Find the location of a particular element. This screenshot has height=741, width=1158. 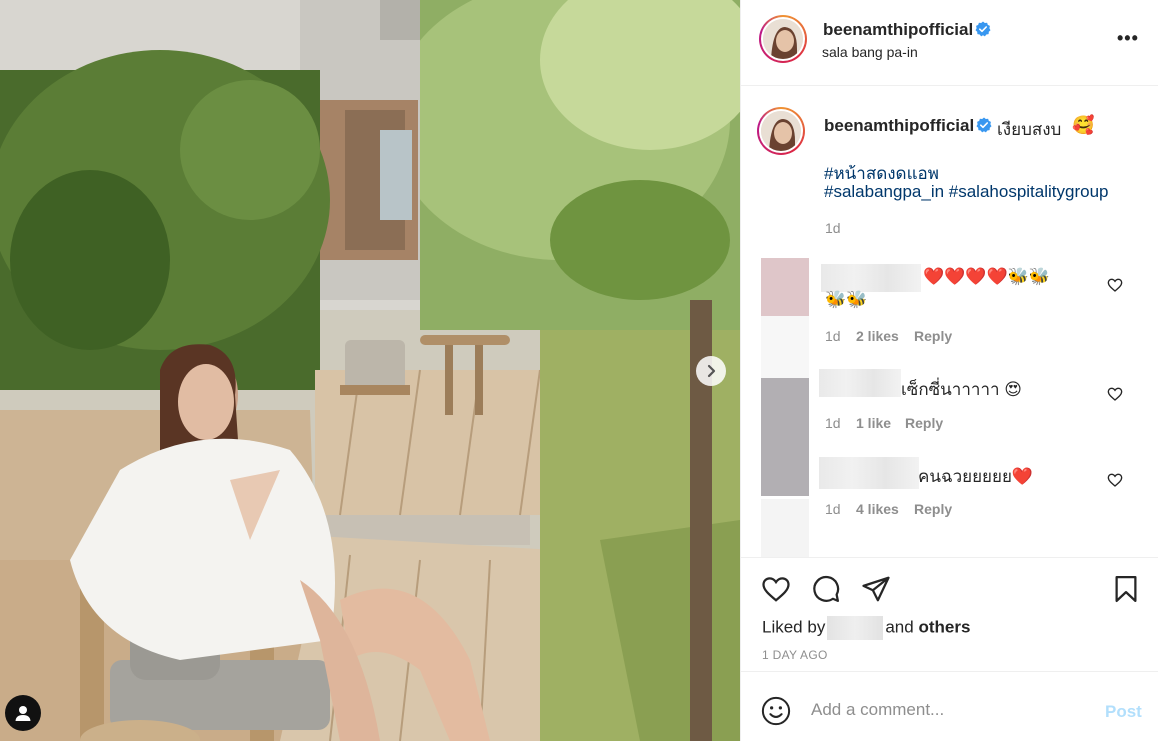

author-avatar is located at coordinates (783, 39).